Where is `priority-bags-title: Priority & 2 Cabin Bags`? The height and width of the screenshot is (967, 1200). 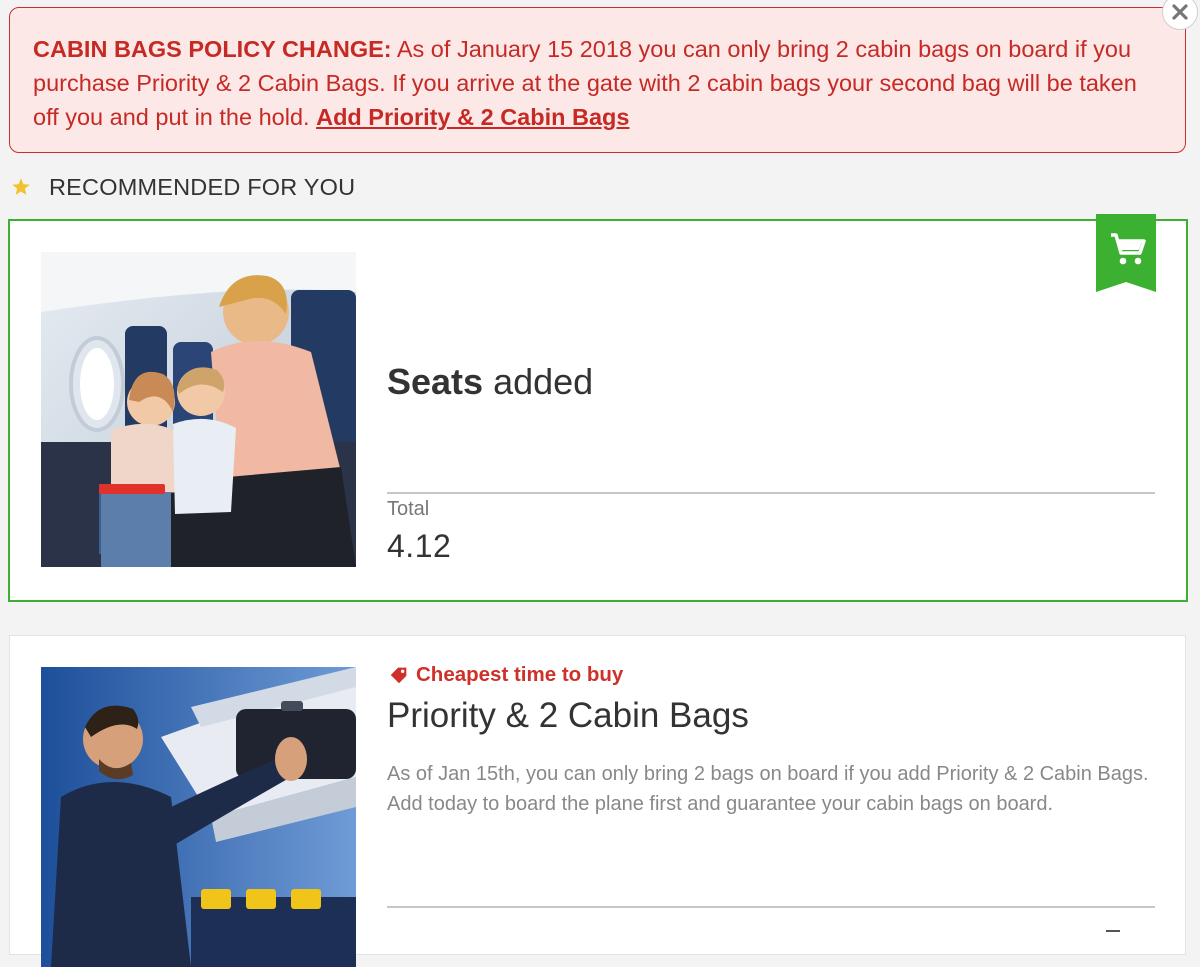
priority-bags-title: Priority & 2 Cabin Bags is located at coordinates (568, 715).